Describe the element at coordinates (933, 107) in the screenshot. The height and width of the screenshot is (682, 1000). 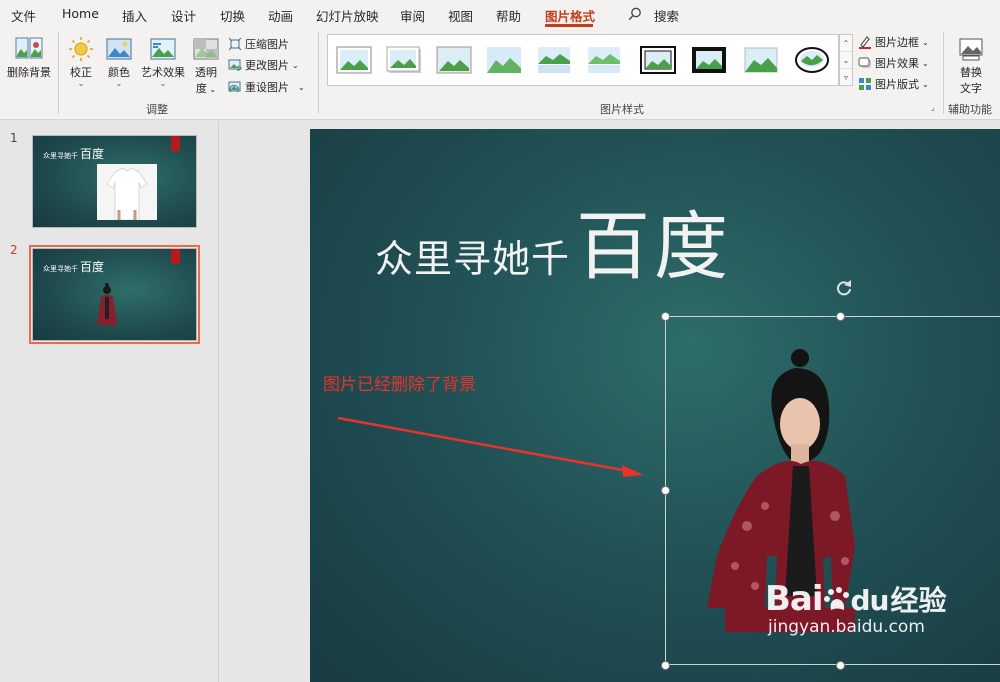
I see `dialog-launcher-icon: ⌟` at that location.